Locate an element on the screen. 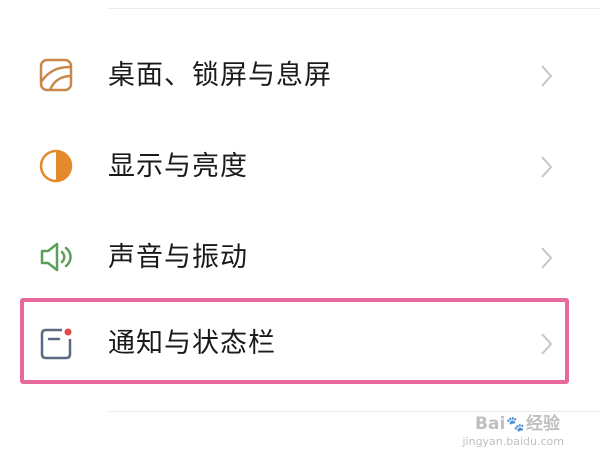 The image size is (600, 450). settings-item-label: 显示与亮度 is located at coordinates (178, 166).